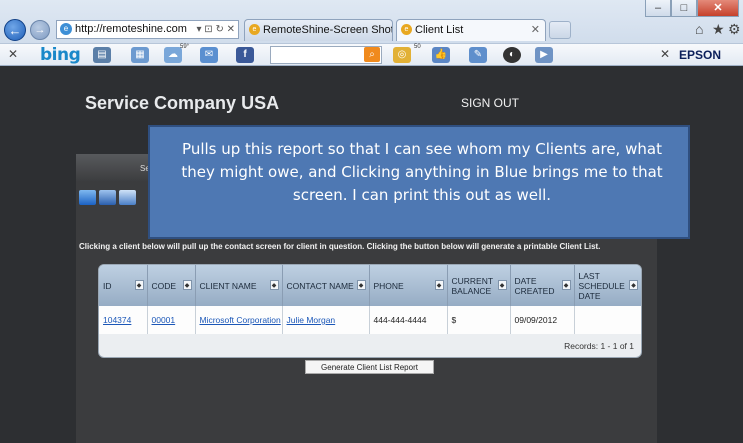 This screenshot has width=743, height=443. Describe the element at coordinates (684, 8) in the screenshot. I see `maximize-button: □` at that location.